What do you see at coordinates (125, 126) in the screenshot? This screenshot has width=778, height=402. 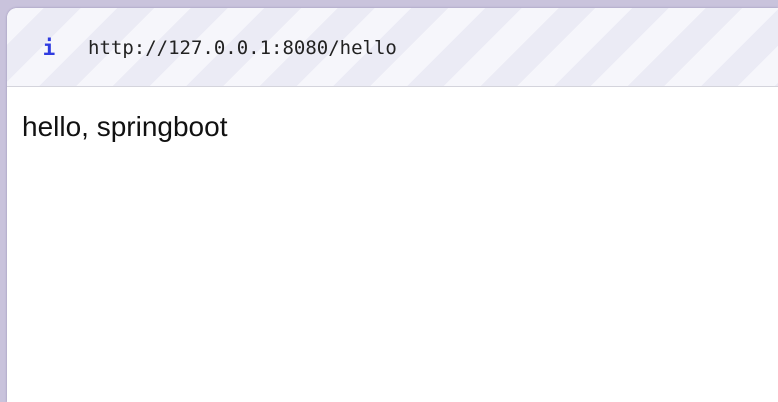 I see `page-body-text: hello, springboot` at bounding box center [125, 126].